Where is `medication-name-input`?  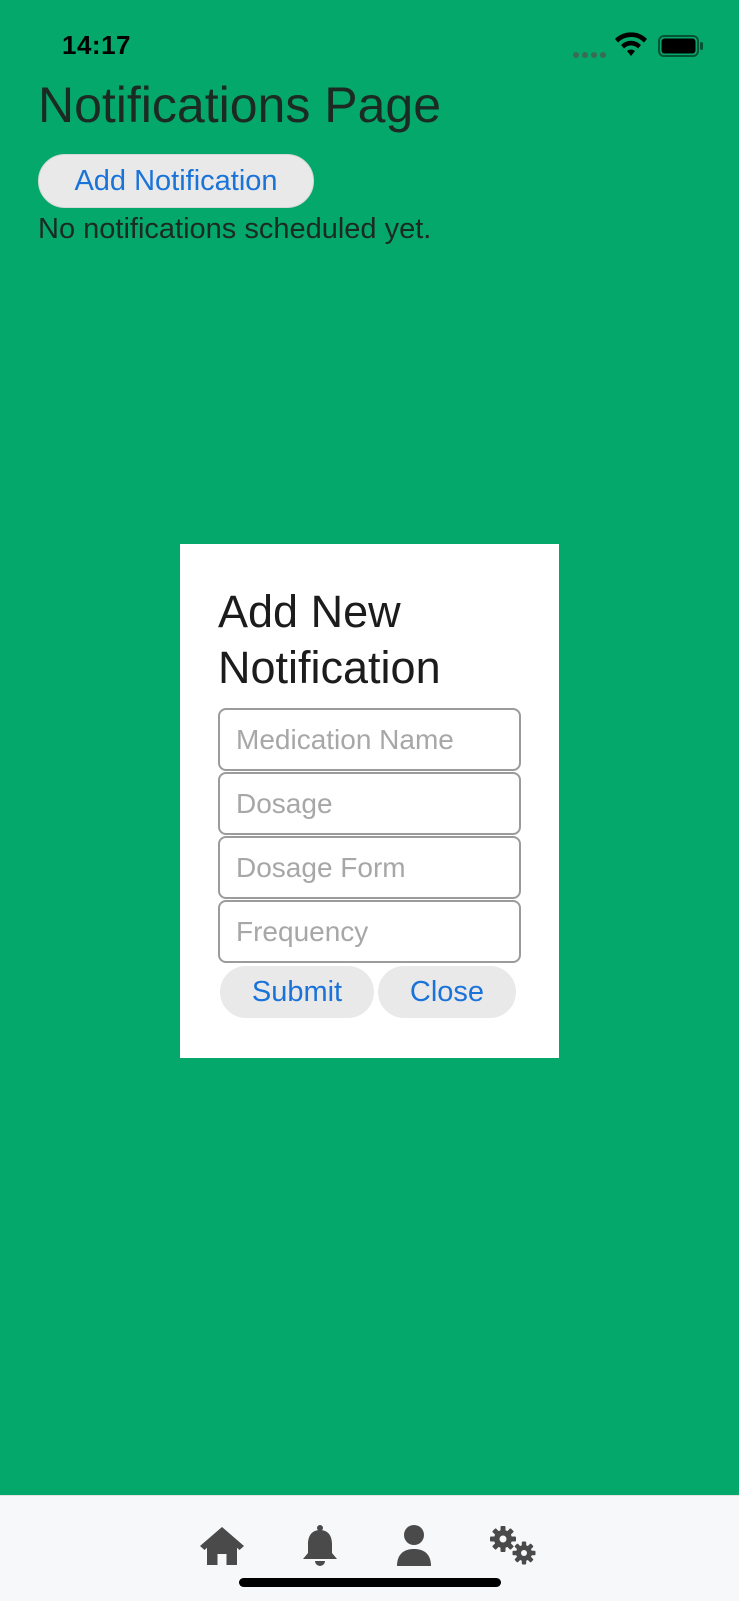
medication-name-input is located at coordinates (369, 739).